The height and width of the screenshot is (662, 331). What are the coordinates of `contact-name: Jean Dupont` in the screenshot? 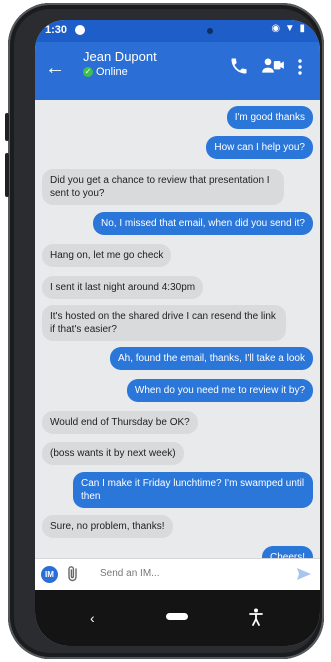 It's located at (120, 56).